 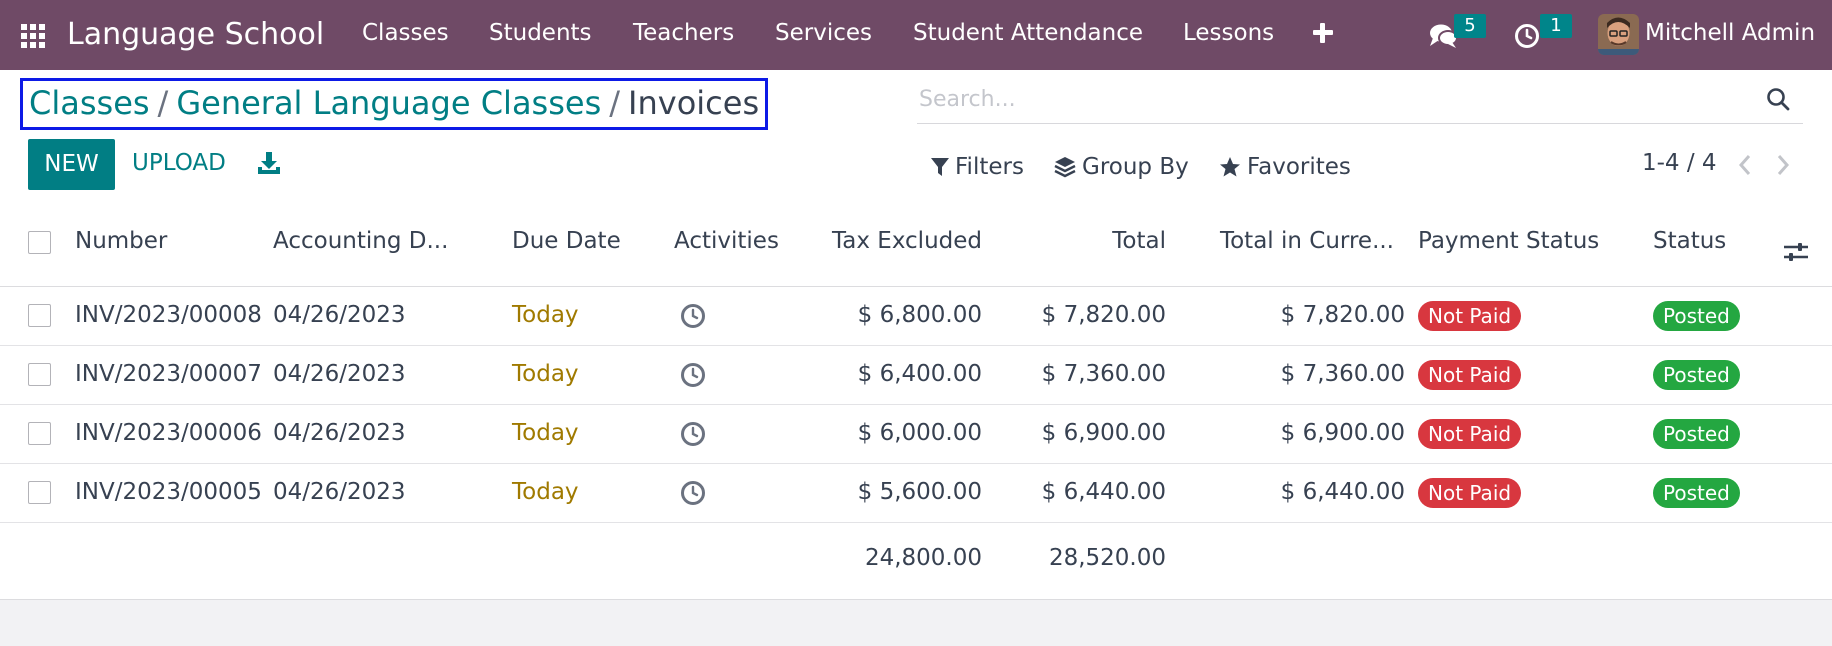 I want to click on column-settings-icon, so click(x=1796, y=252).